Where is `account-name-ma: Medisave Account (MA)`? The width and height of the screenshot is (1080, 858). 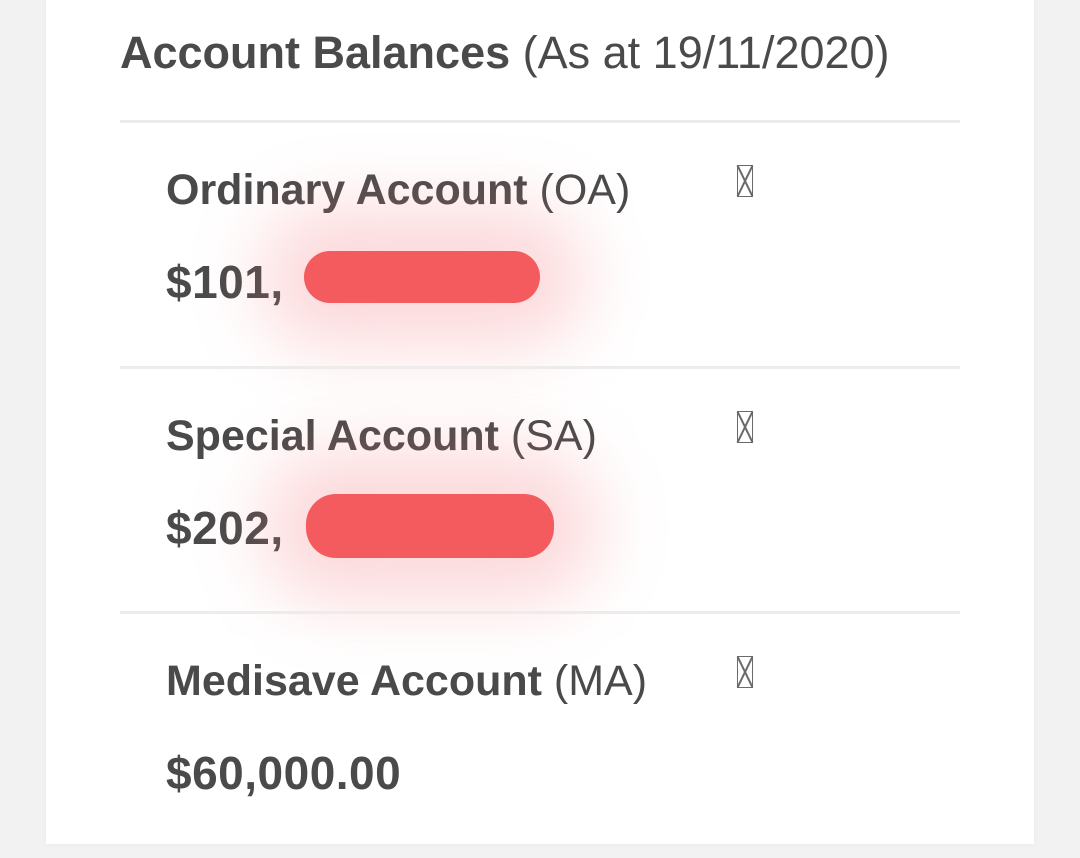 account-name-ma: Medisave Account (MA) is located at coordinates (406, 681).